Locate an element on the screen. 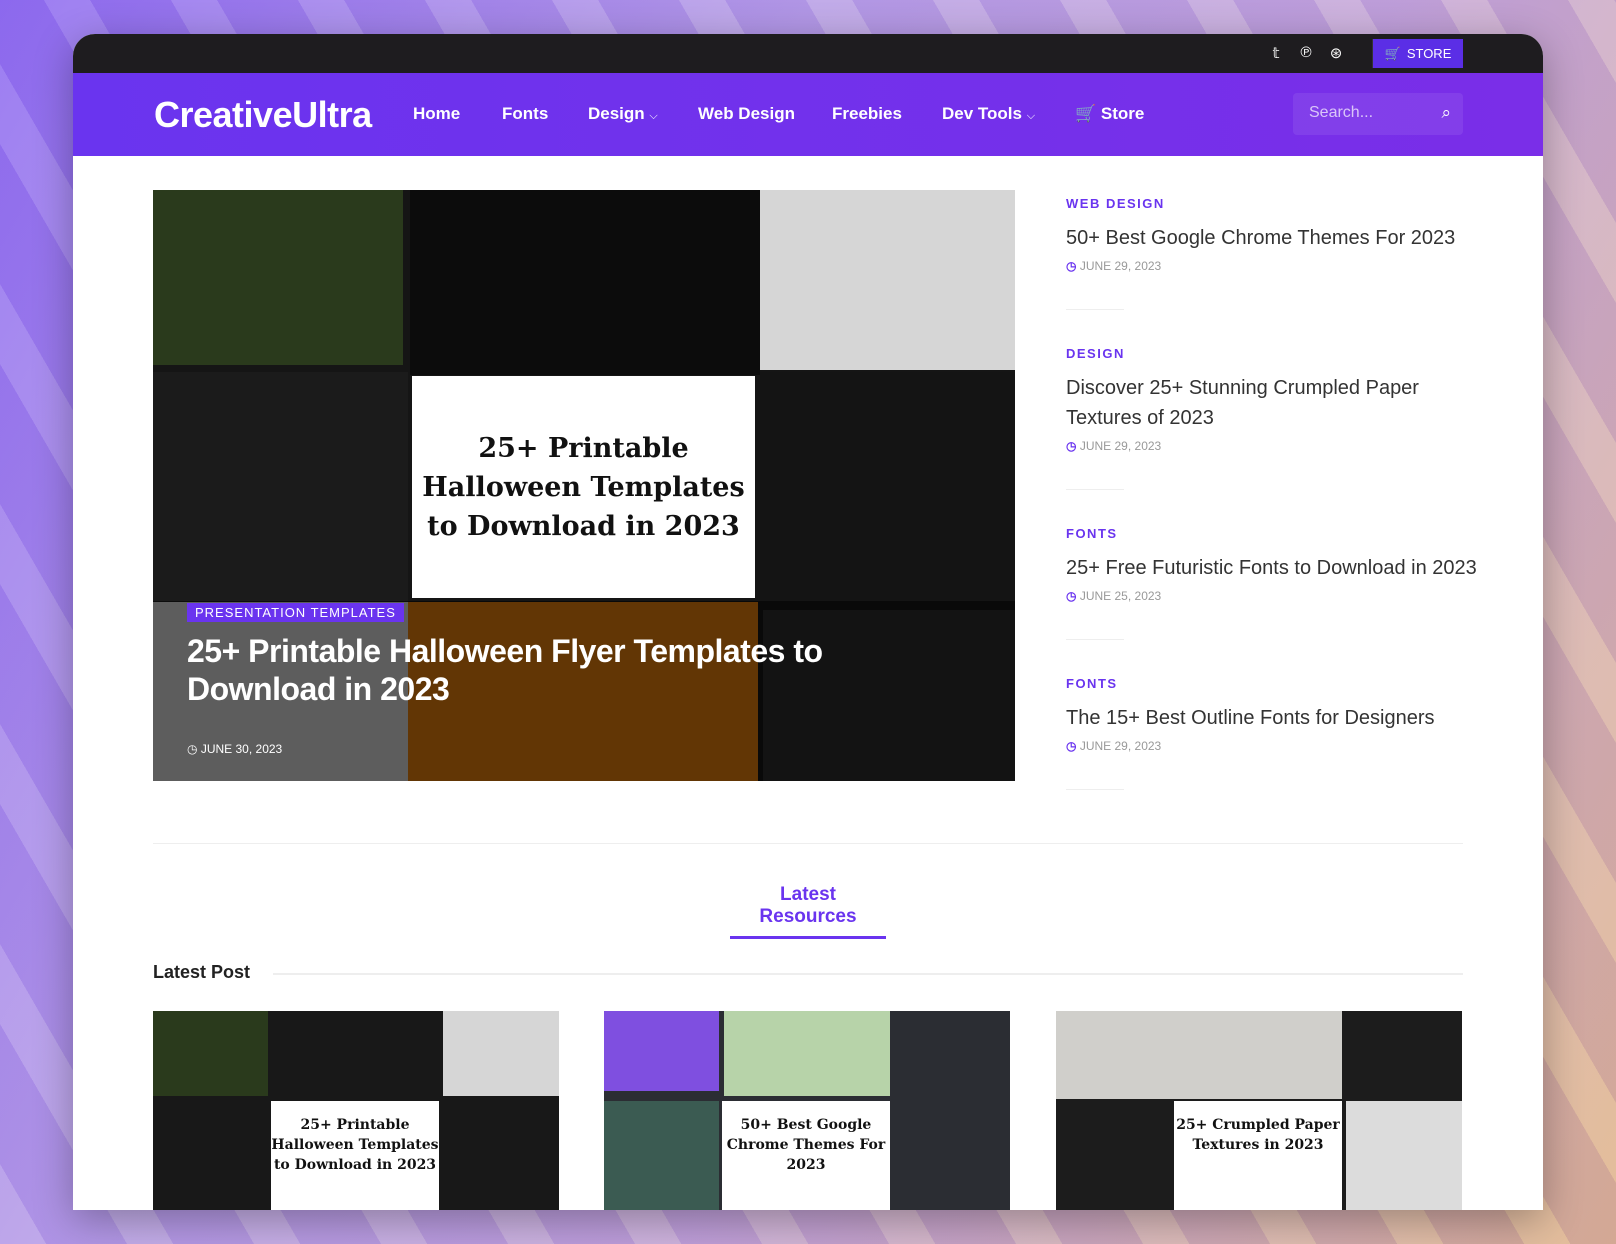  store-button: 🛒 STORE is located at coordinates (1417, 53).